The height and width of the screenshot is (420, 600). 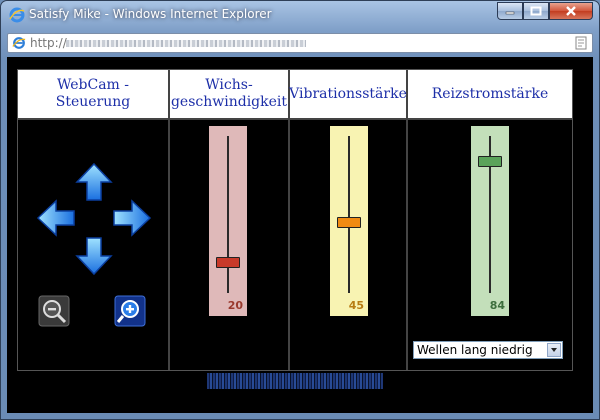 What do you see at coordinates (235, 305) in the screenshot?
I see `speed-value: 20` at bounding box center [235, 305].